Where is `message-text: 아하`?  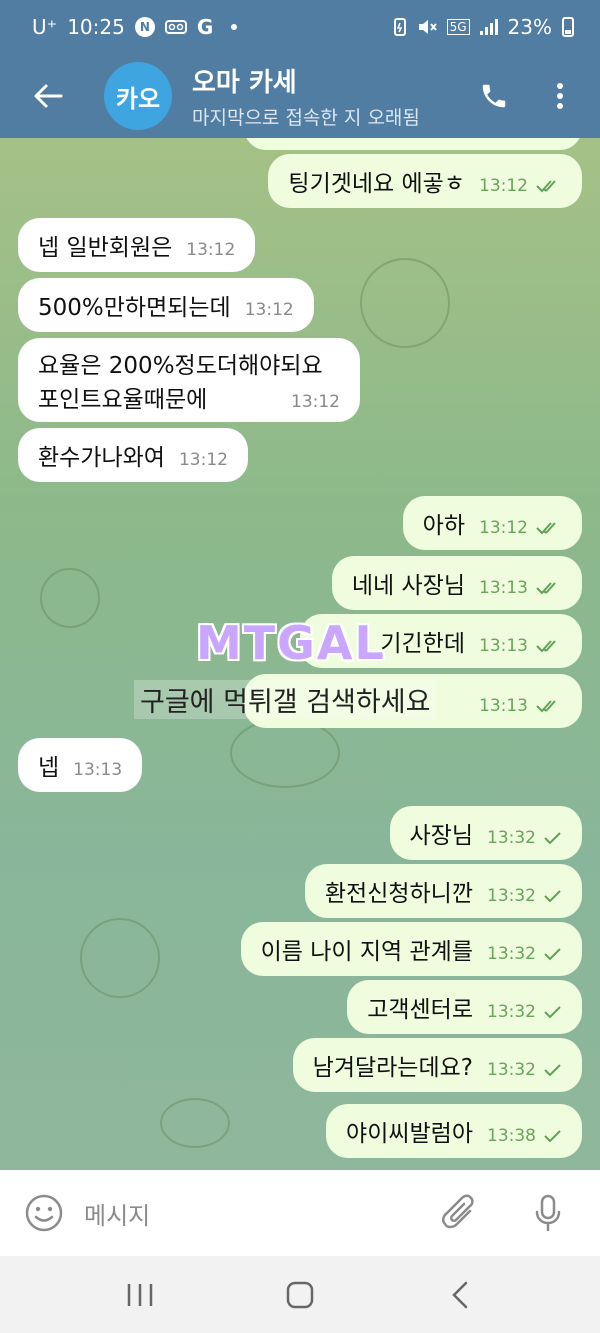 message-text: 아하 is located at coordinates (443, 526).